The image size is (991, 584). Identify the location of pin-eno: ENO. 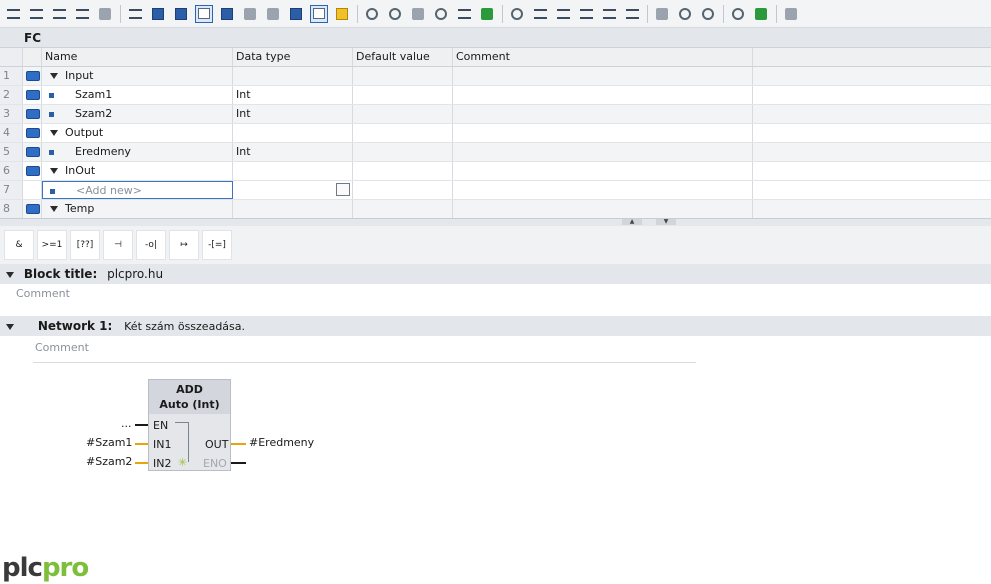
(215, 463).